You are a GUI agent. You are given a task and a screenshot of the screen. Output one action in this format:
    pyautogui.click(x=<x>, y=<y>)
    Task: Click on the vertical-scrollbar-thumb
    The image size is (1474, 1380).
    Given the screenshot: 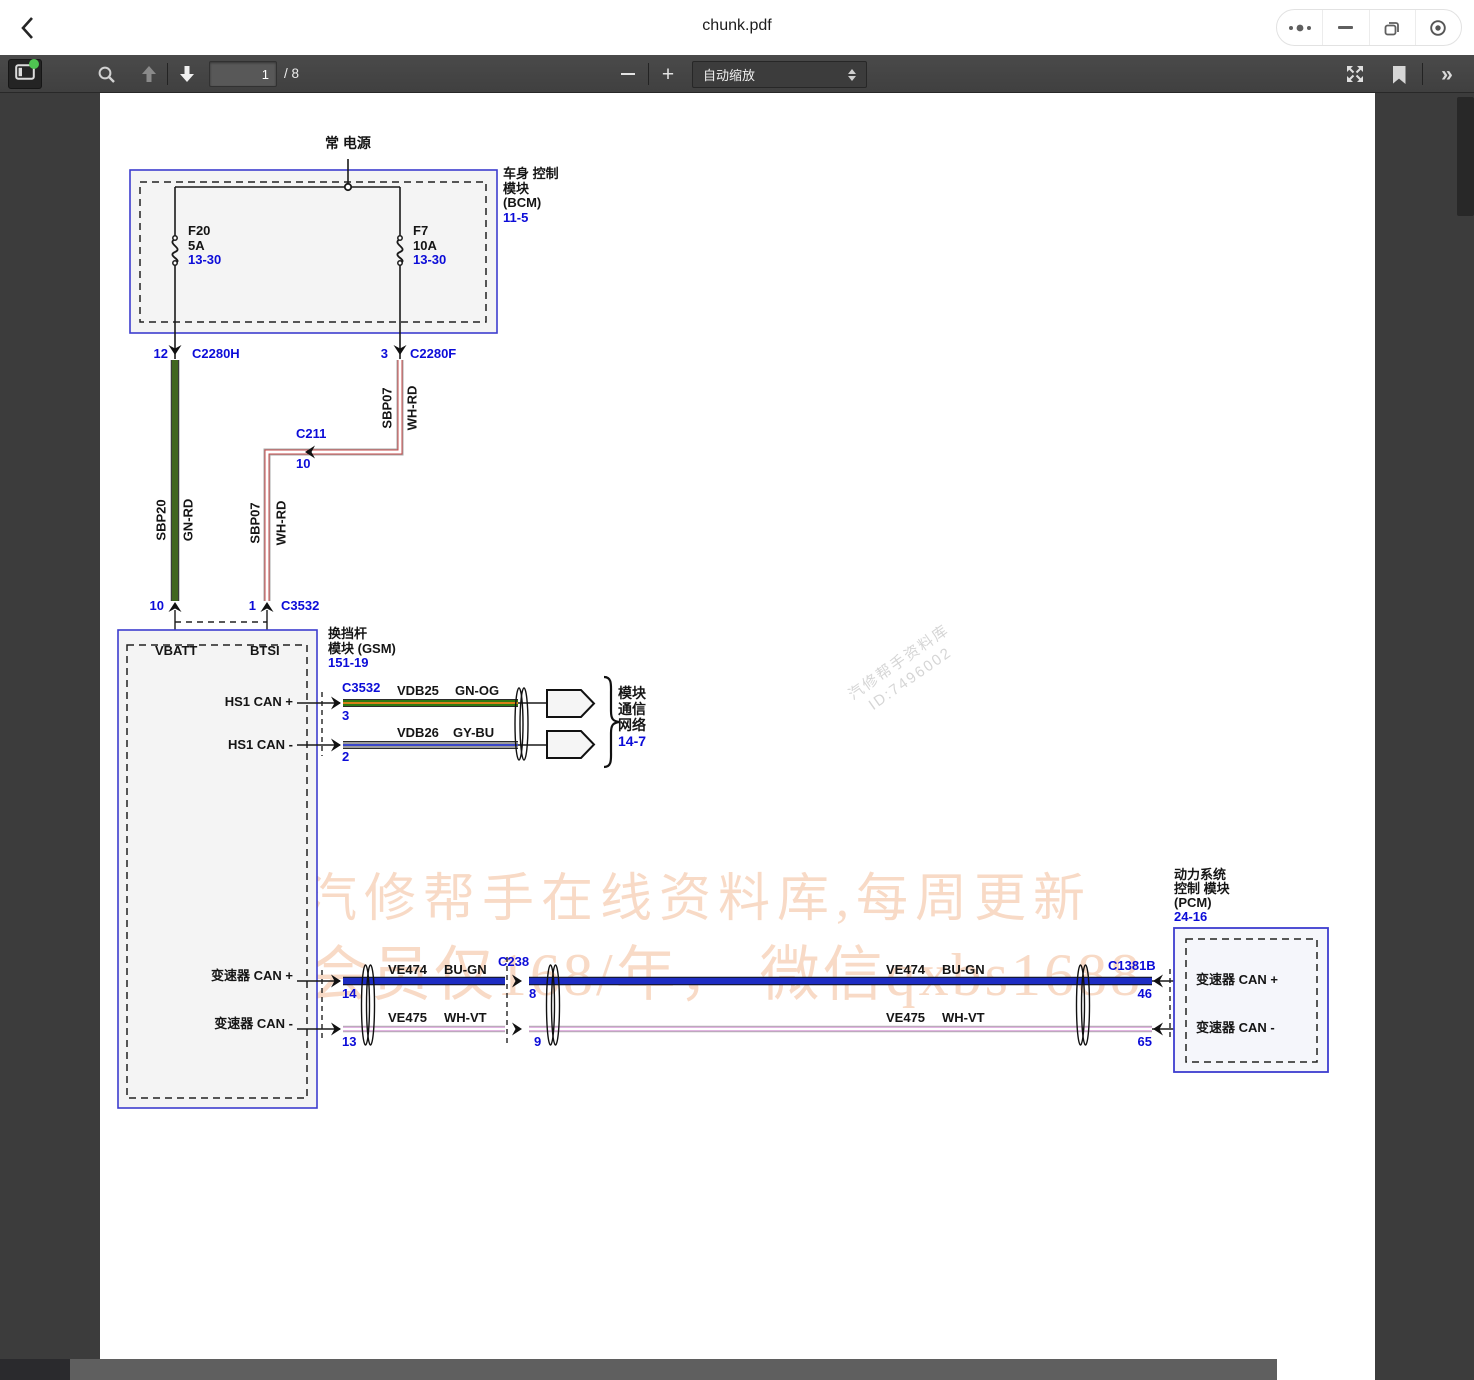 What is the action you would take?
    pyautogui.click(x=1465, y=156)
    